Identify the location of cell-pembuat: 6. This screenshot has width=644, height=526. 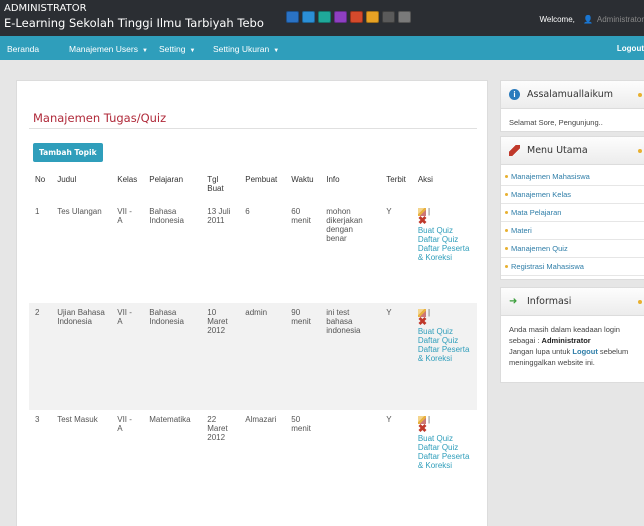
(247, 211).